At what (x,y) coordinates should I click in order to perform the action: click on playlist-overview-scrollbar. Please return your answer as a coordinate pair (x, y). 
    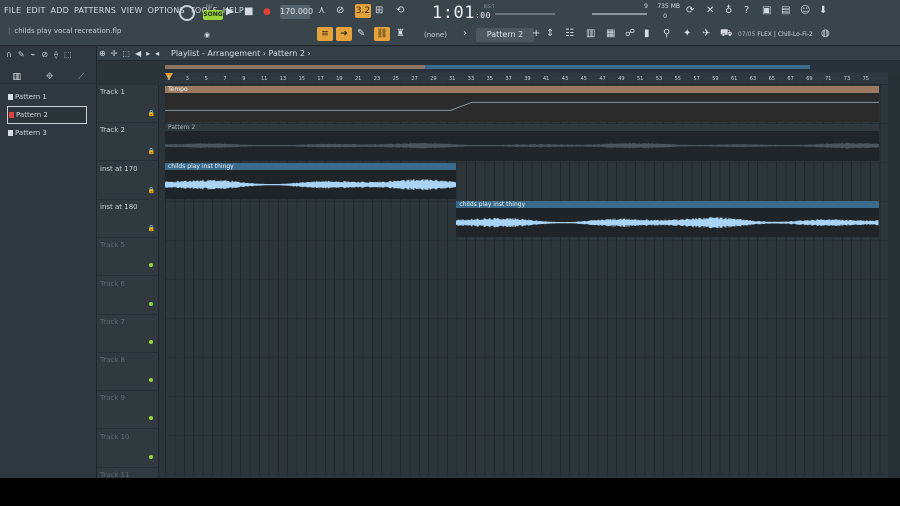
    Looking at the image, I should click on (532, 67).